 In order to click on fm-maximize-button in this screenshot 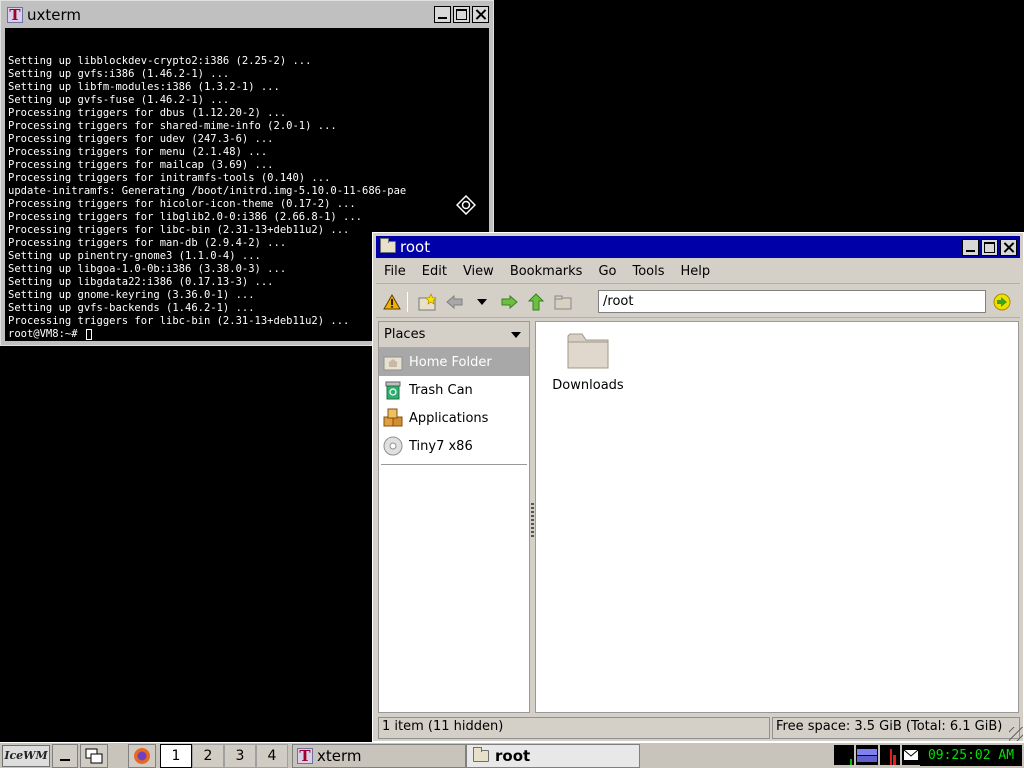, I will do `click(989, 247)`.